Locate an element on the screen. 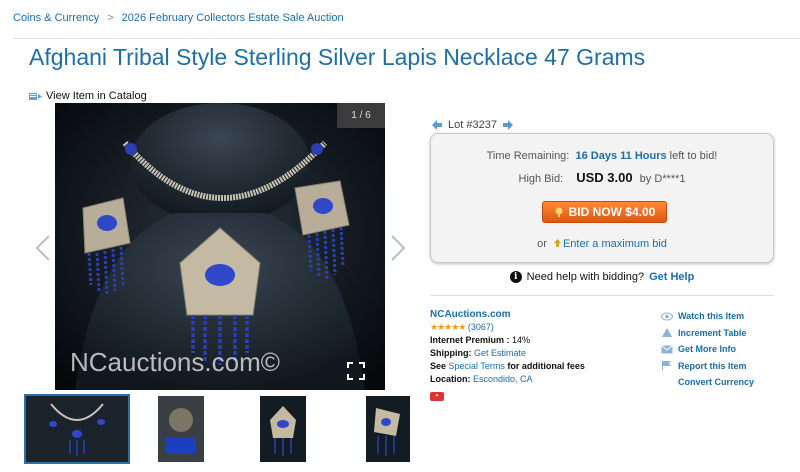  premium-value: 14% is located at coordinates (521, 340).